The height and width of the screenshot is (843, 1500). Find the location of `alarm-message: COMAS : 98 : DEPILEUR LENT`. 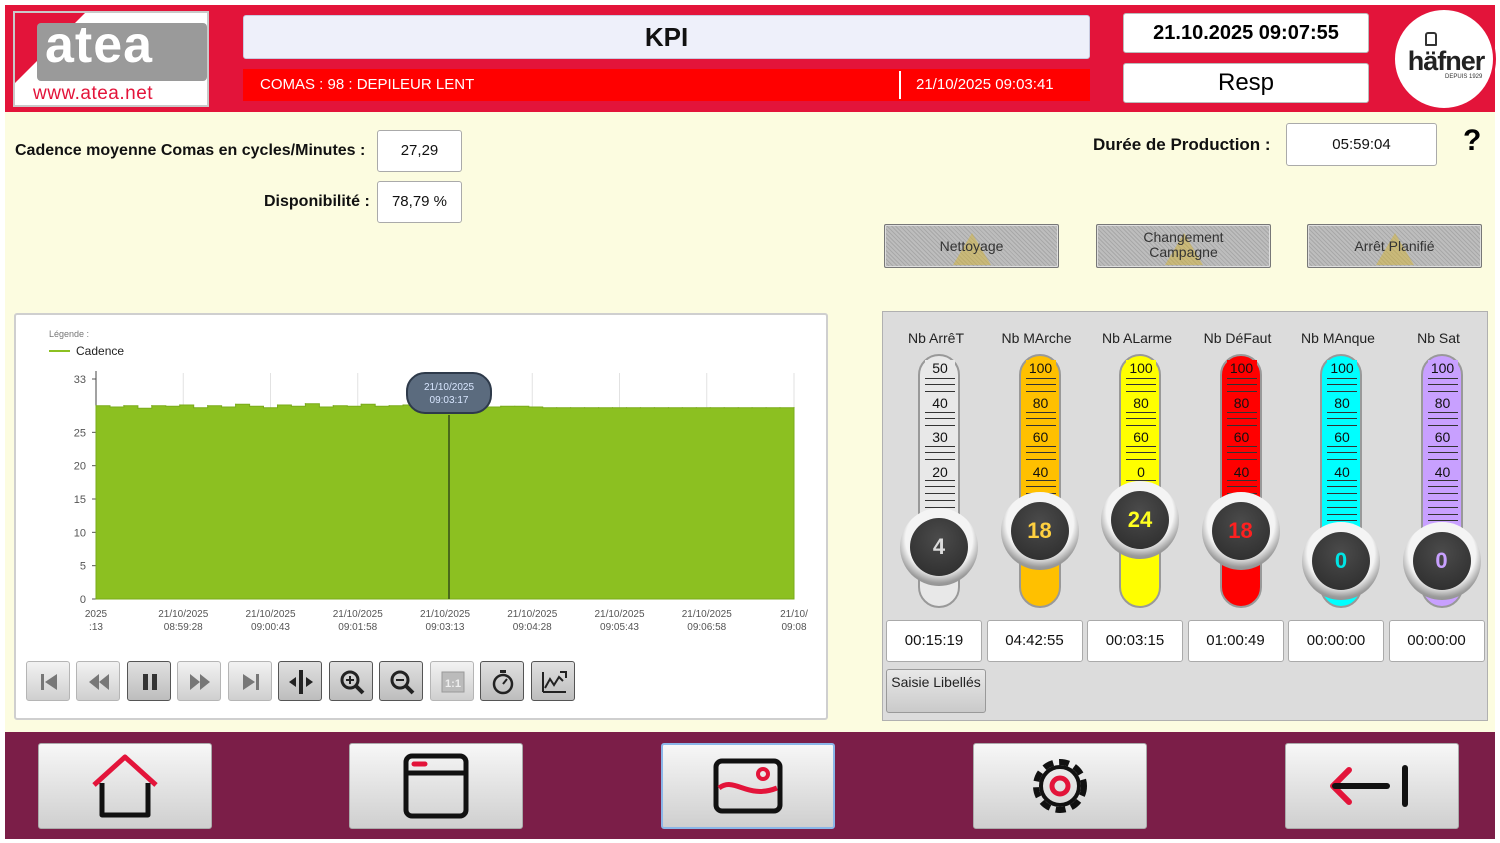

alarm-message: COMAS : 98 : DEPILEUR LENT is located at coordinates (367, 84).